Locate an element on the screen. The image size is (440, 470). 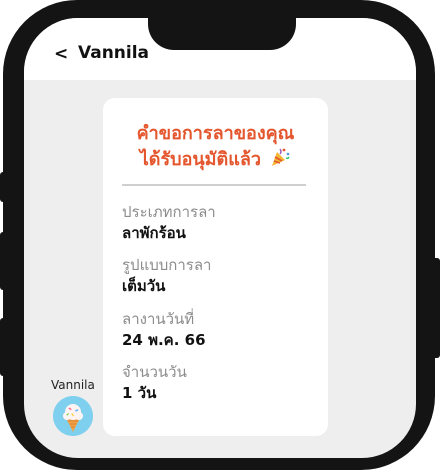
card-title: คำขอการลาของคุณ ได้รับอนุมัติแล้ว is located at coordinates (215, 147).